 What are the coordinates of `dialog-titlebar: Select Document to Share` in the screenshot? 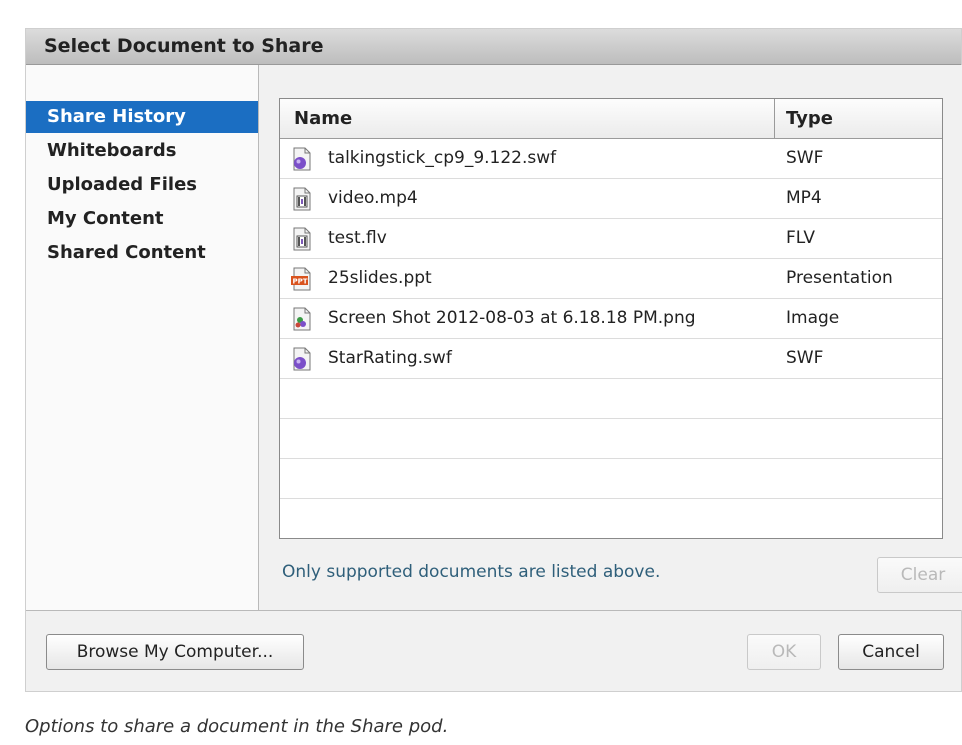 It's located at (493, 47).